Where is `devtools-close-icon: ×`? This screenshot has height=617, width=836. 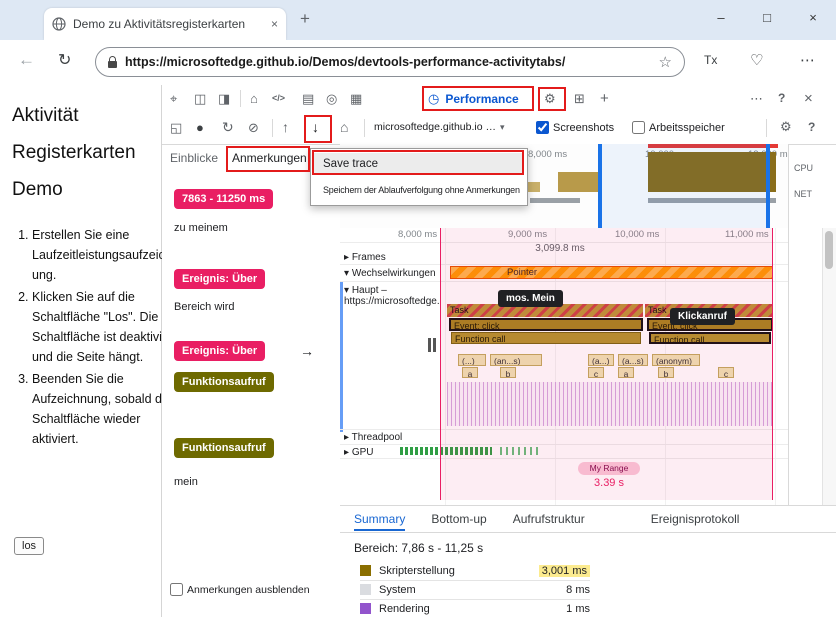 devtools-close-icon: × is located at coordinates (808, 98).